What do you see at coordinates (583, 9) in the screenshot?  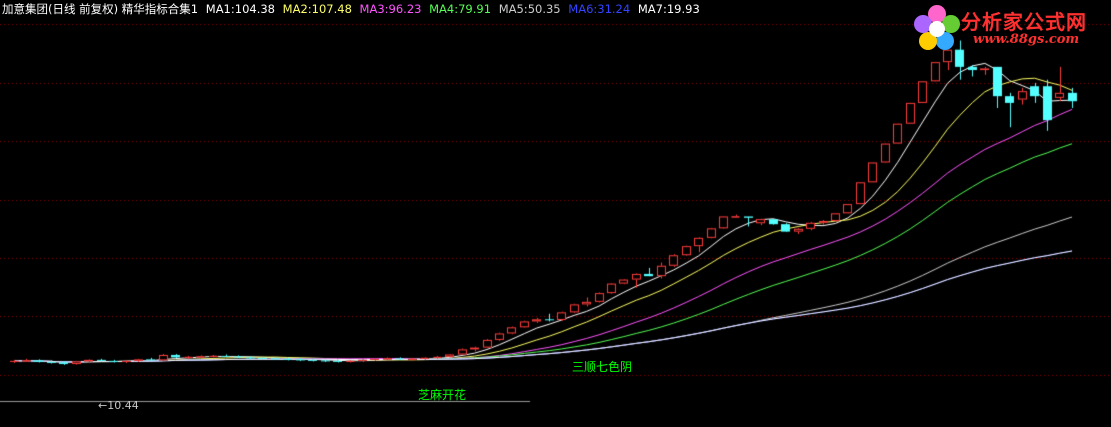 I see `ma6-label: MA6:` at bounding box center [583, 9].